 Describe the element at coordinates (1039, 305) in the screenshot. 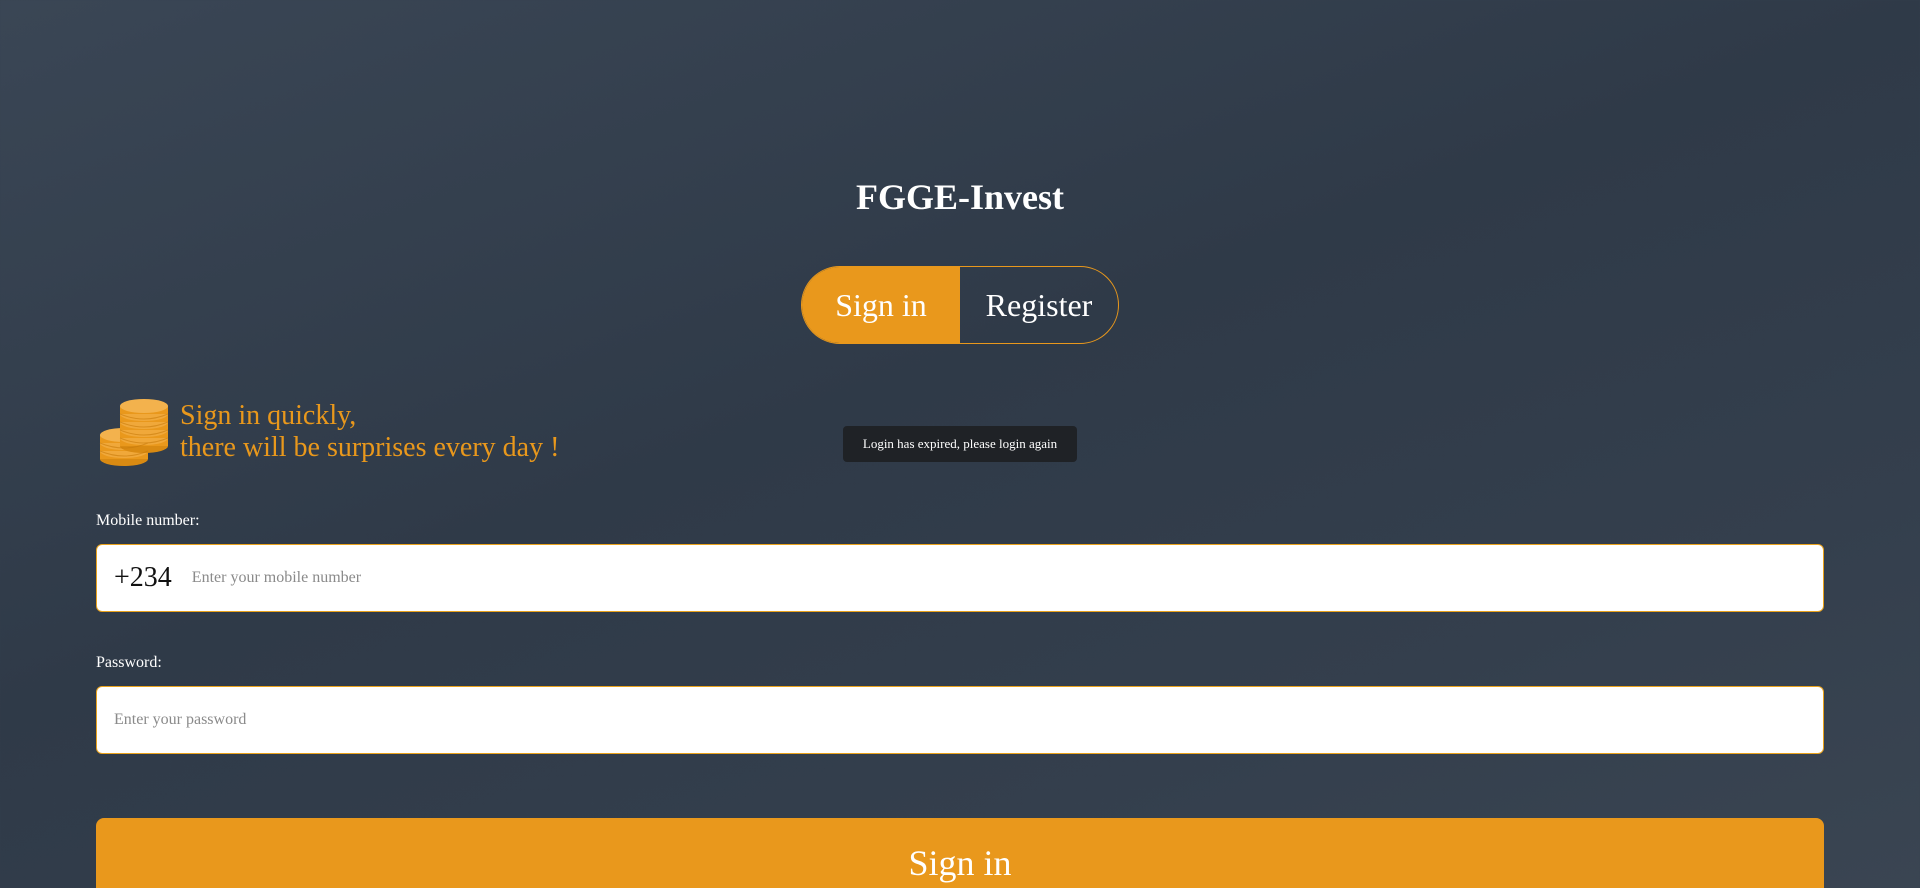

I see `tab-register: Register` at that location.